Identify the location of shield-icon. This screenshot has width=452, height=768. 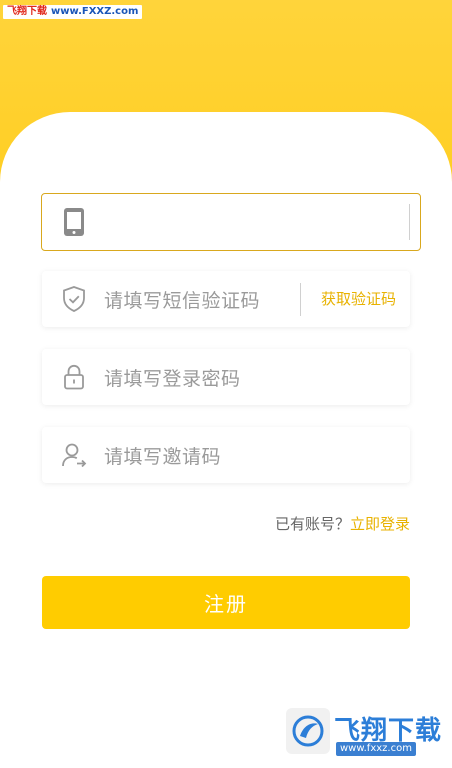
(74, 299).